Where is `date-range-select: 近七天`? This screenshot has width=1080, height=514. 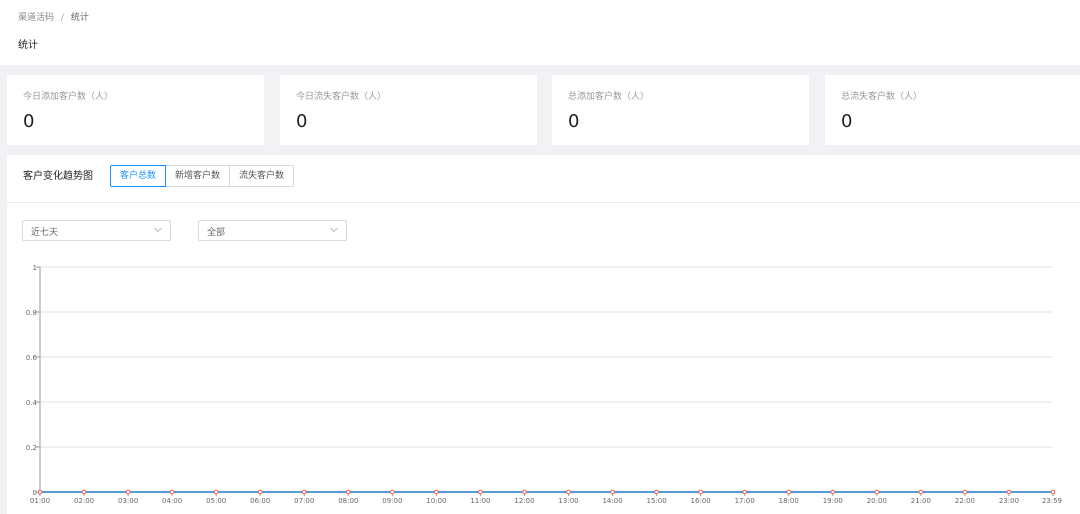
date-range-select: 近七天 is located at coordinates (96, 230).